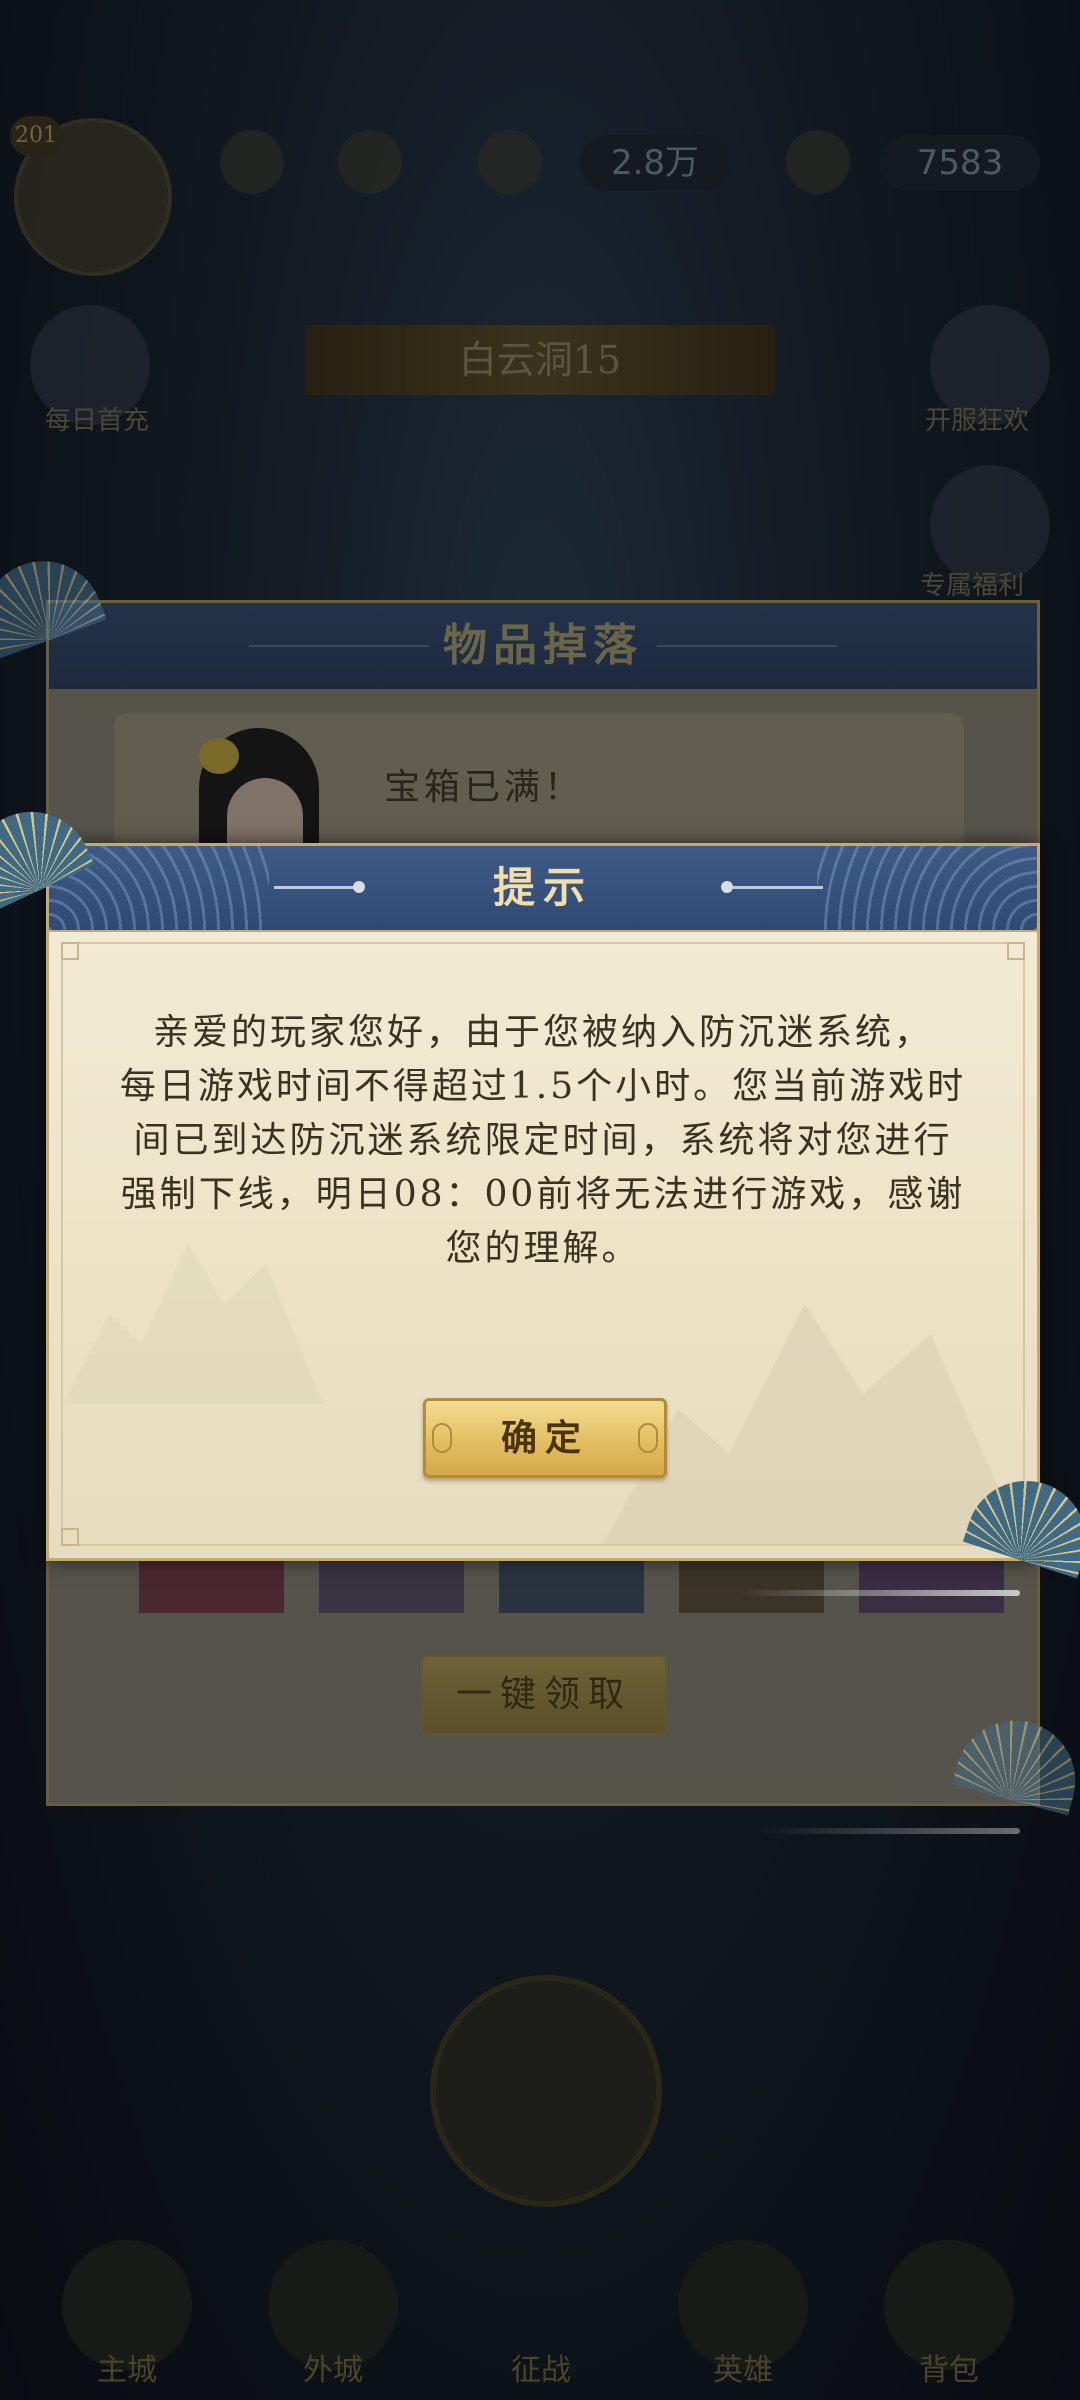 Image resolution: width=1080 pixels, height=2400 pixels. Describe the element at coordinates (543, 1194) in the screenshot. I see `message-line: 强制下线，明日08：00前将无法进行游戏，感谢` at that location.